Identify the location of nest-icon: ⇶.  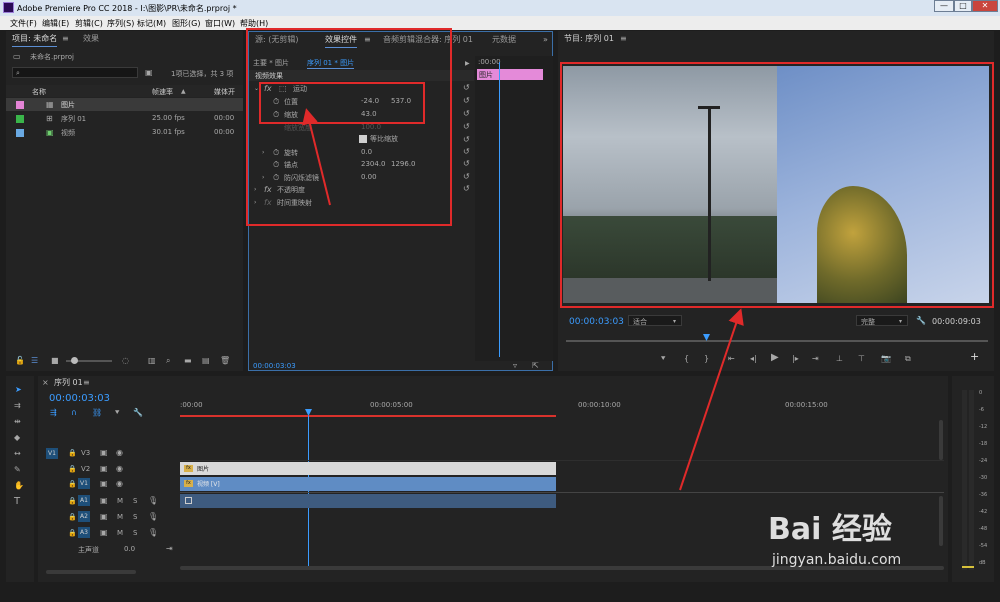
(53, 413).